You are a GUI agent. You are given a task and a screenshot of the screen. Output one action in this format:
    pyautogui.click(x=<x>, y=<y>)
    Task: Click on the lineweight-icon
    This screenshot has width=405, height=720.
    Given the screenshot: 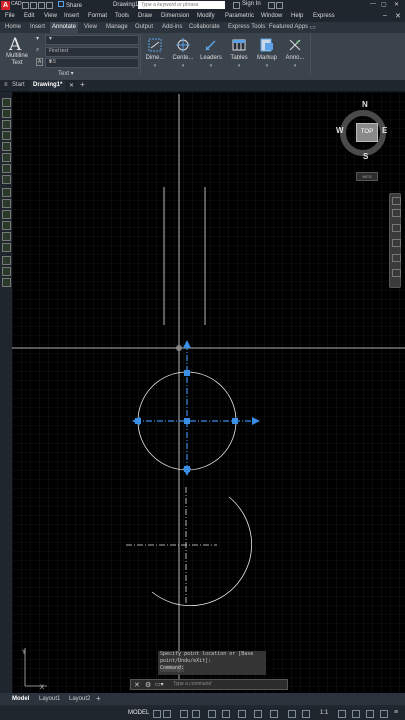 What is the action you would take?
    pyautogui.click(x=258, y=714)
    